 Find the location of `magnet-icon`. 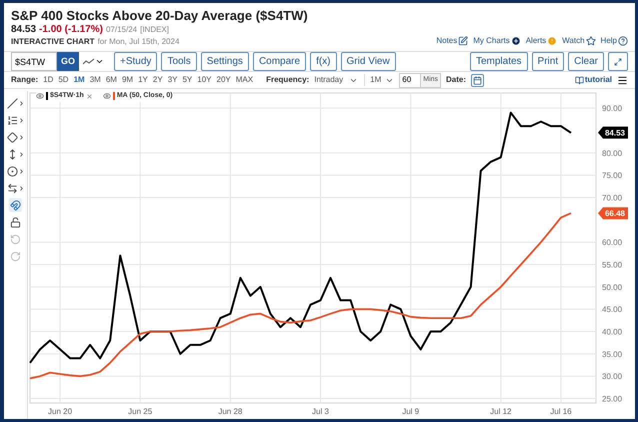

magnet-icon is located at coordinates (15, 205).